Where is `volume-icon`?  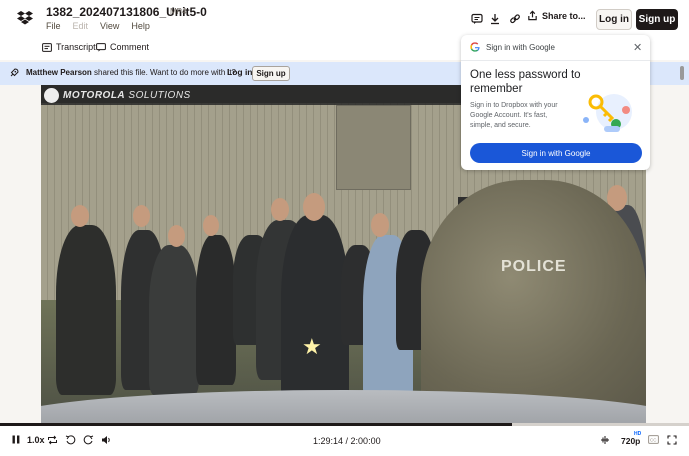
volume-icon is located at coordinates (106, 440).